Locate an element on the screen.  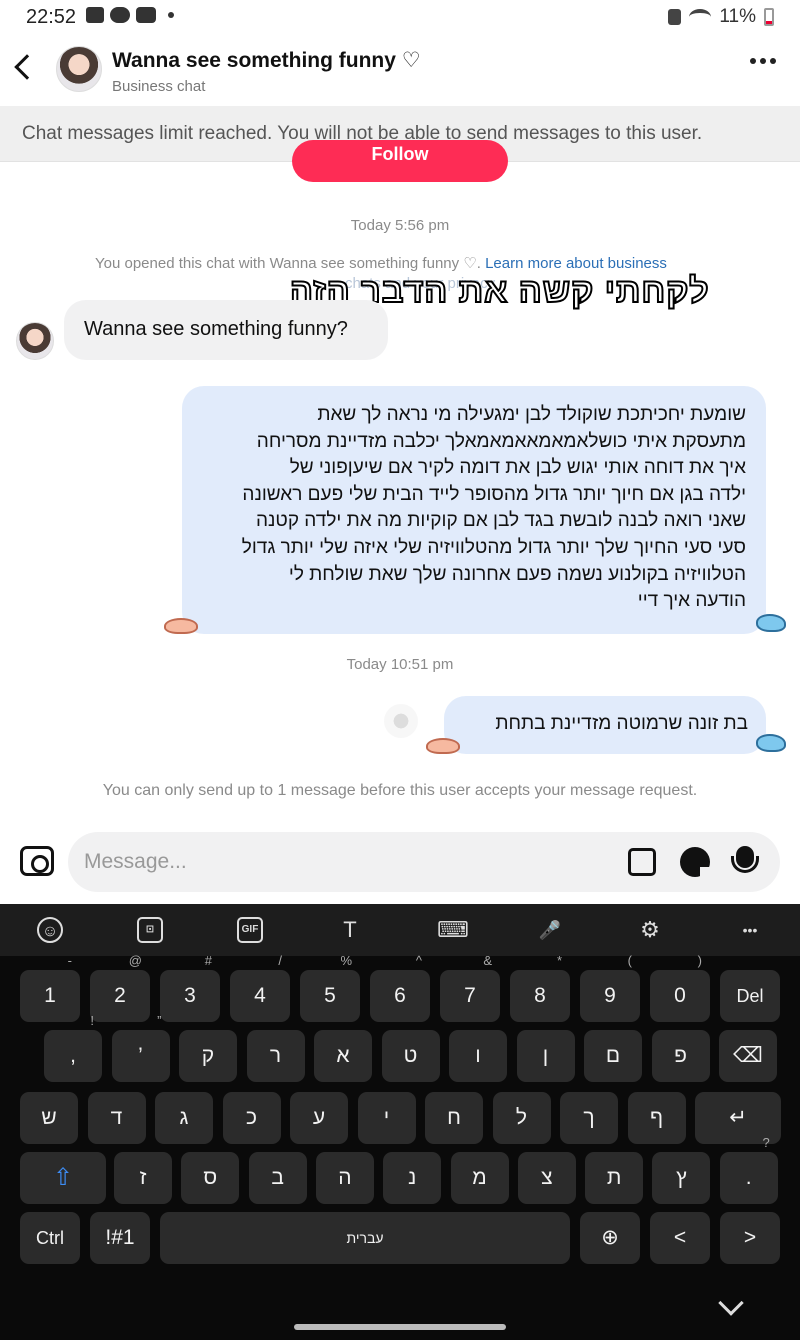
key-row4-3: ב is located at coordinates (277, 1178).